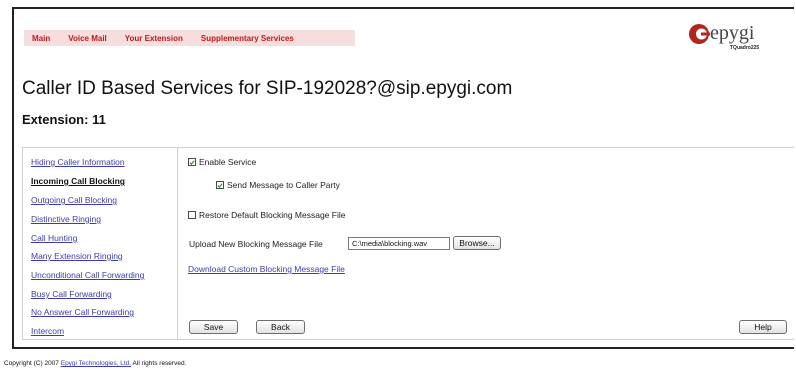  Describe the element at coordinates (247, 38) in the screenshot. I see `nav-supplementary-services: Supplementary Services` at that location.